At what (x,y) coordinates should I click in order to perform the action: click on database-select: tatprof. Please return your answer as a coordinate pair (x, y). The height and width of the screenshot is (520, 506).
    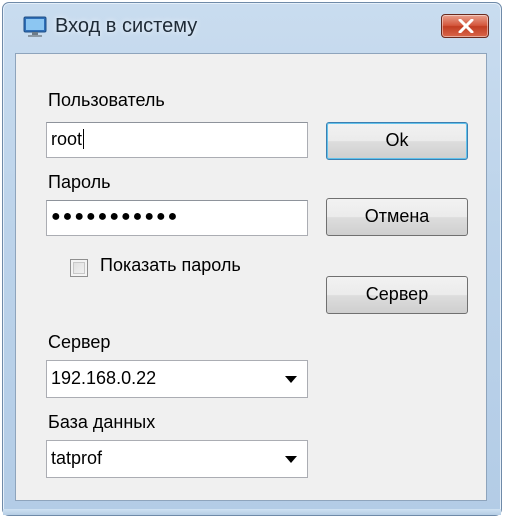
    Looking at the image, I should click on (177, 459).